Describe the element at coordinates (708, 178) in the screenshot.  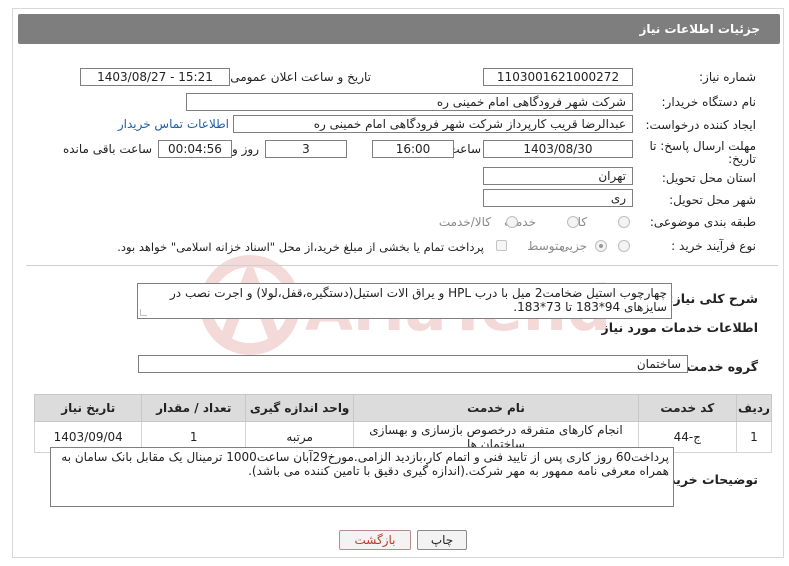
I see `province-label: استان محل تحویل:` at that location.